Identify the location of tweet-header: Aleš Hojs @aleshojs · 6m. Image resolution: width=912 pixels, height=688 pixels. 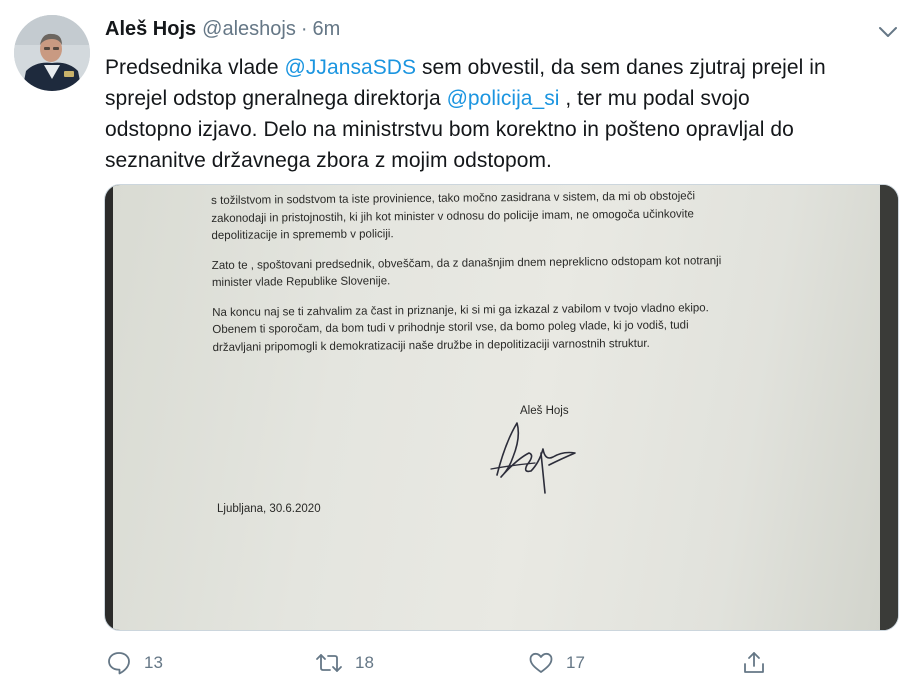
(222, 32).